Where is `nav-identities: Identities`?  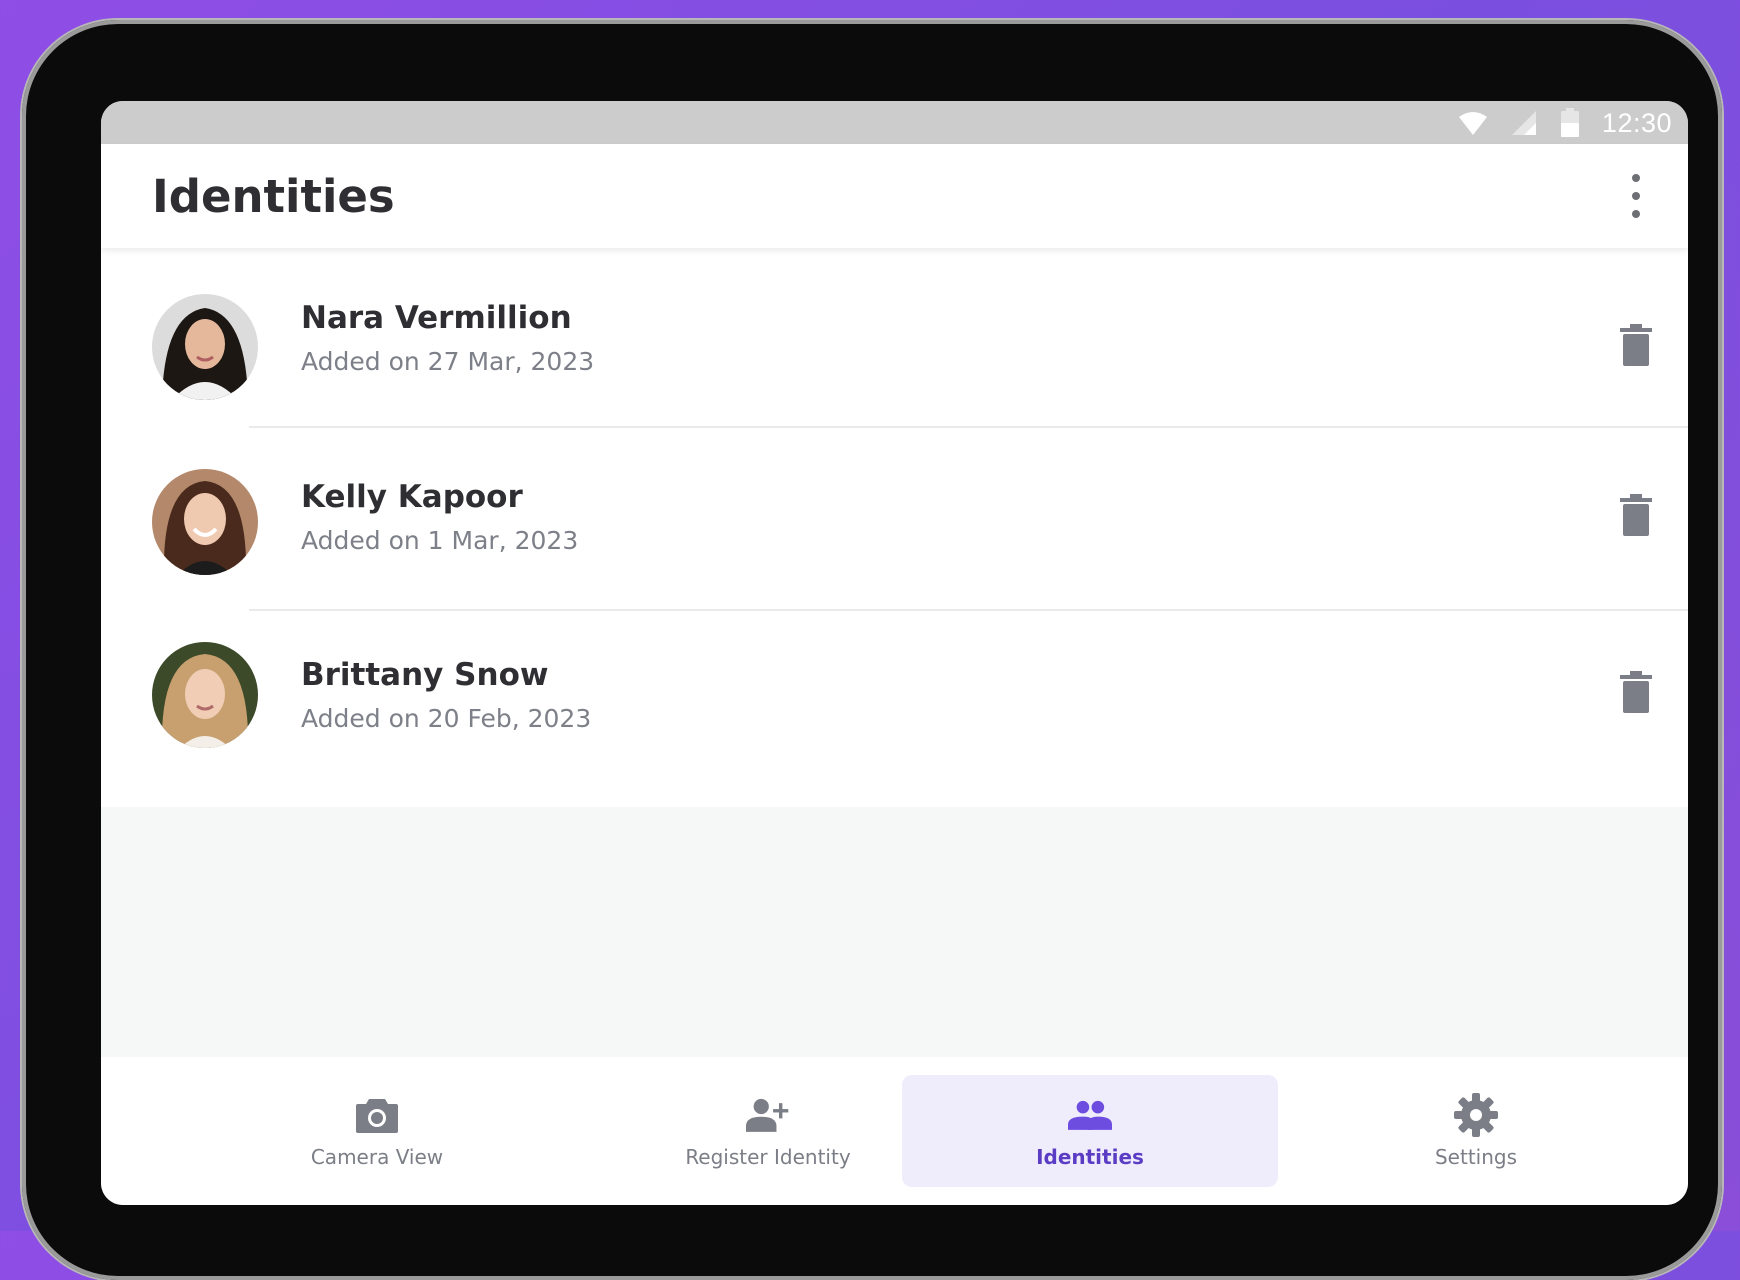 nav-identities: Identities is located at coordinates (1090, 1131).